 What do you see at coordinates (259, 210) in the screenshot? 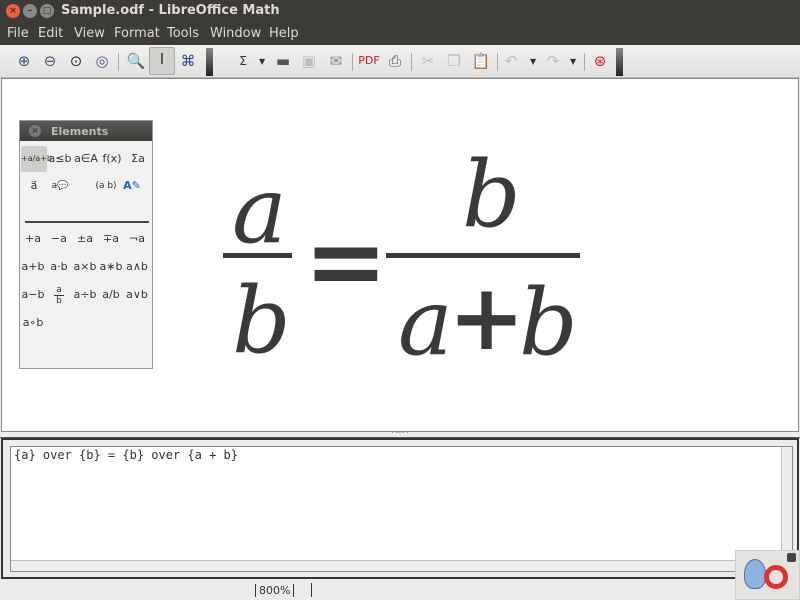
I see `formula-lhs-numerator: a` at bounding box center [259, 210].